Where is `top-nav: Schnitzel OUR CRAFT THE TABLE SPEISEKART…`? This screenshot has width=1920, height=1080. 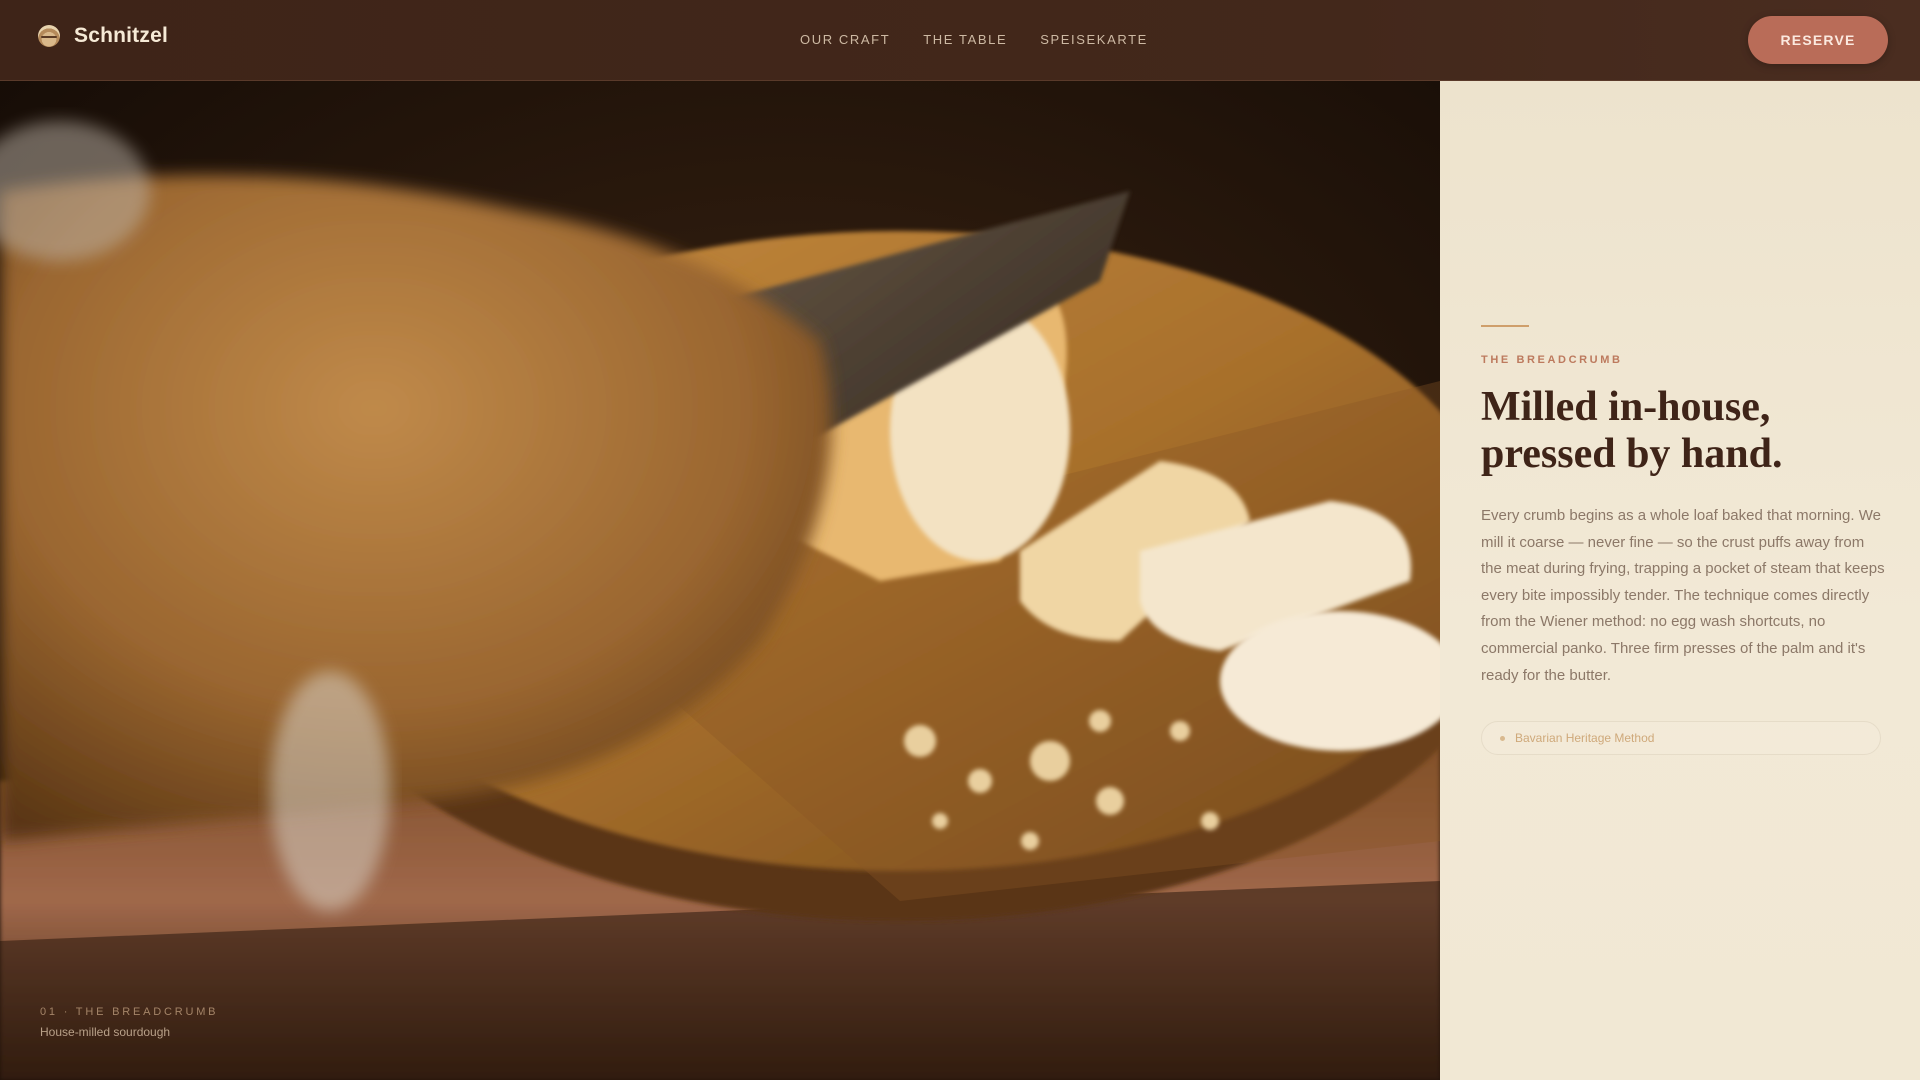 top-nav: Schnitzel OUR CRAFT THE TABLE SPEISEKART… is located at coordinates (960, 40).